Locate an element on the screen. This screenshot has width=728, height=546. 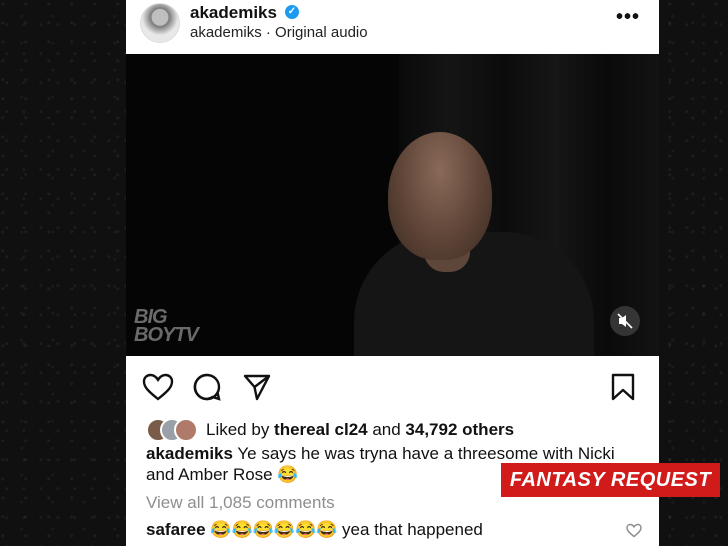
video-watermark: BIG BOYTV is located at coordinates (166, 326).